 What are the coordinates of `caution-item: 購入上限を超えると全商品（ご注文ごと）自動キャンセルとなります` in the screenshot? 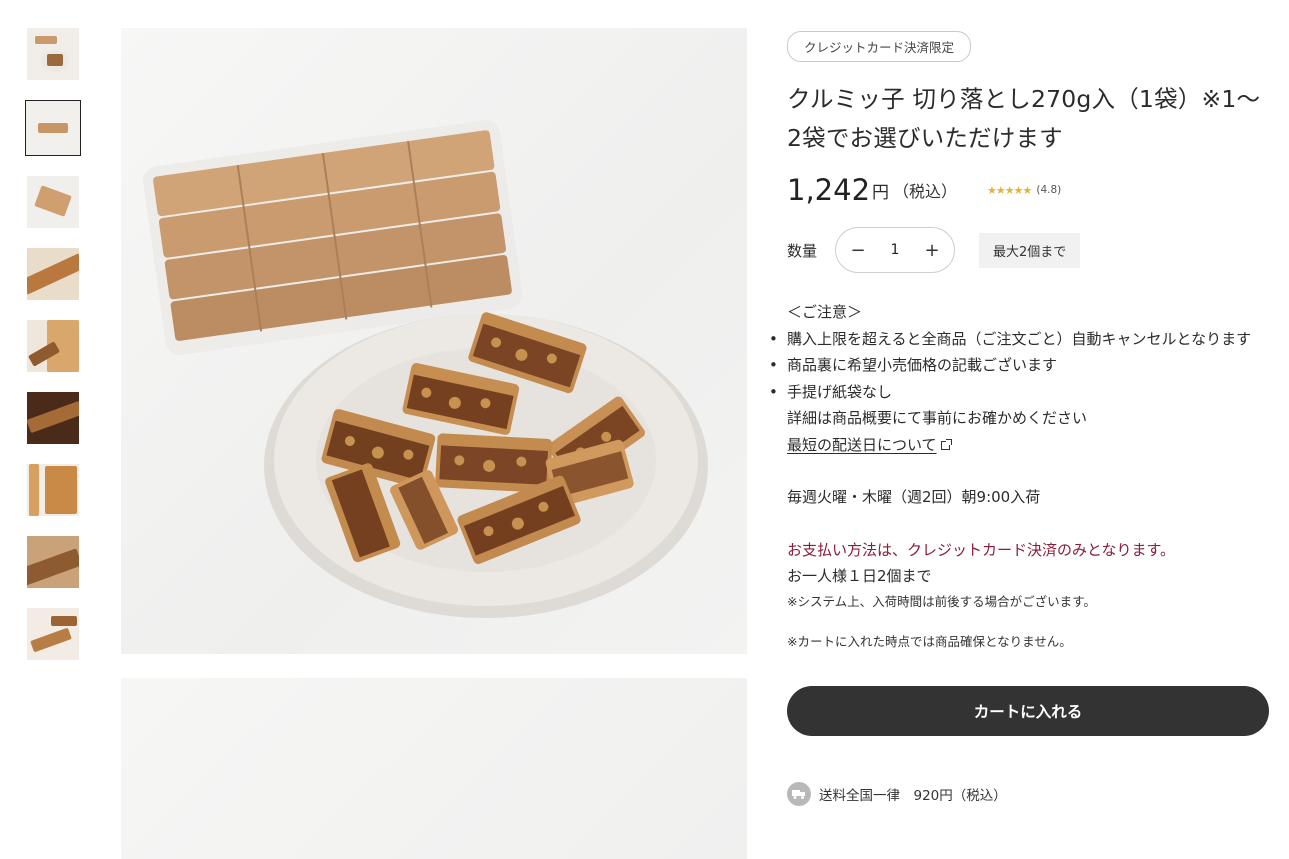 It's located at (1019, 339).